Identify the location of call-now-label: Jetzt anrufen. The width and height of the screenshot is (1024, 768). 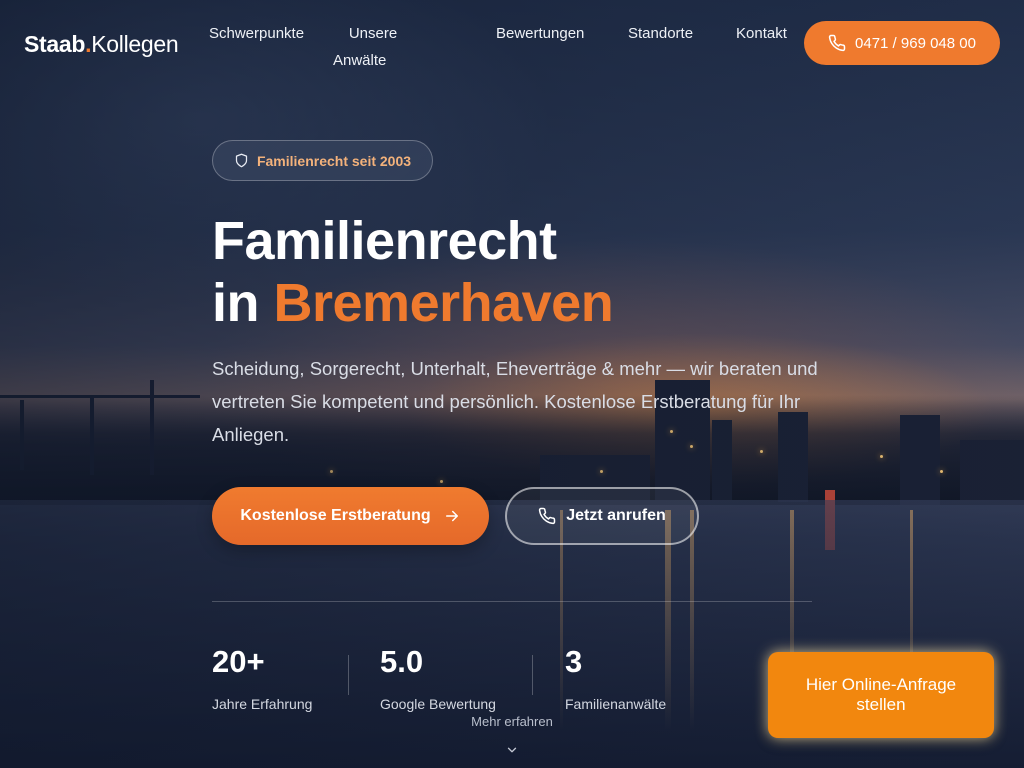
(616, 515).